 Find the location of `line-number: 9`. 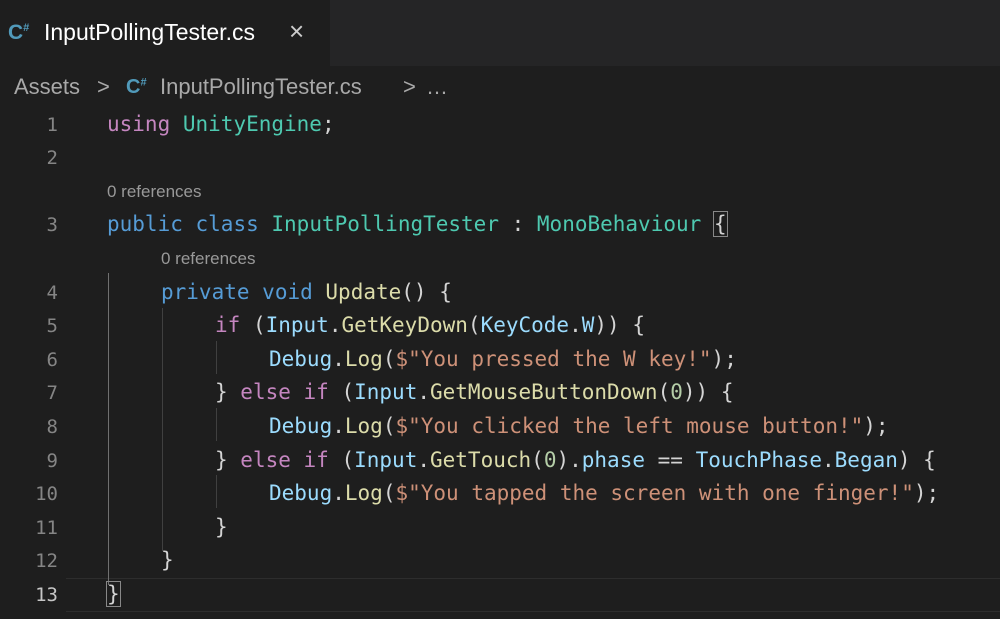

line-number: 9 is located at coordinates (52, 461).